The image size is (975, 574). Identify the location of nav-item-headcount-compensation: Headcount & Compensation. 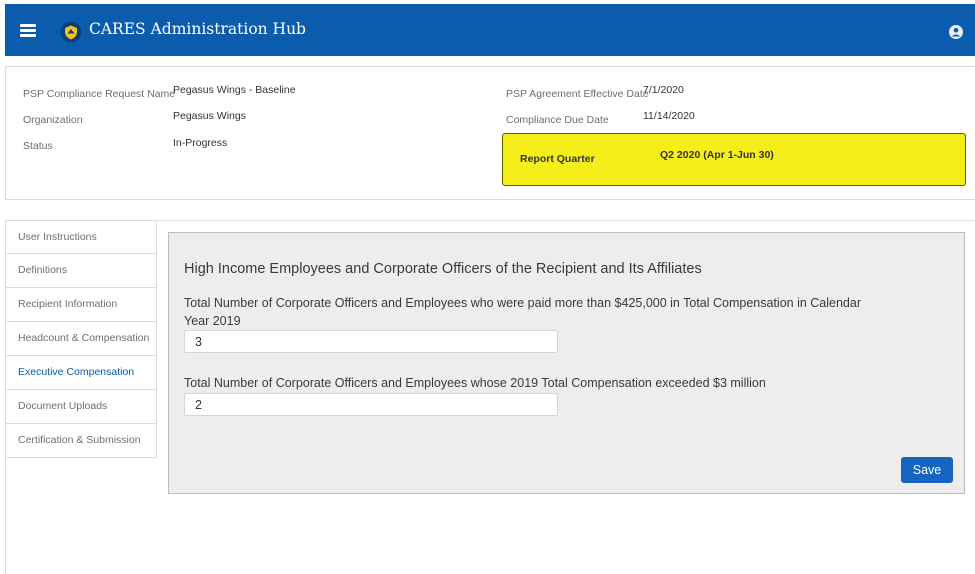
(81, 339).